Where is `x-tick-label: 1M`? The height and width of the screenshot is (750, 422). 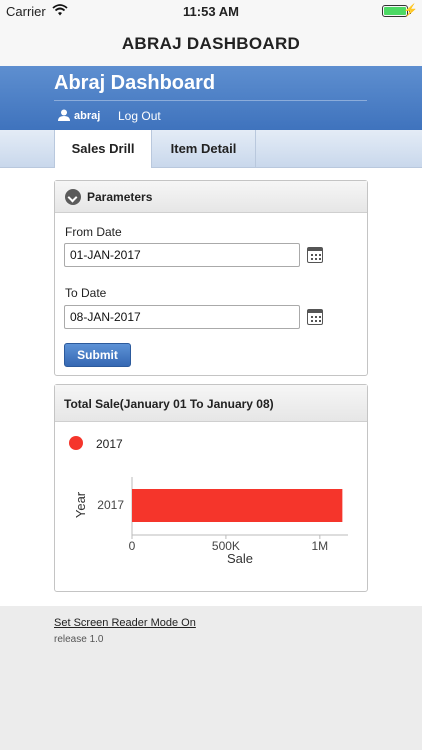 x-tick-label: 1M is located at coordinates (319, 546).